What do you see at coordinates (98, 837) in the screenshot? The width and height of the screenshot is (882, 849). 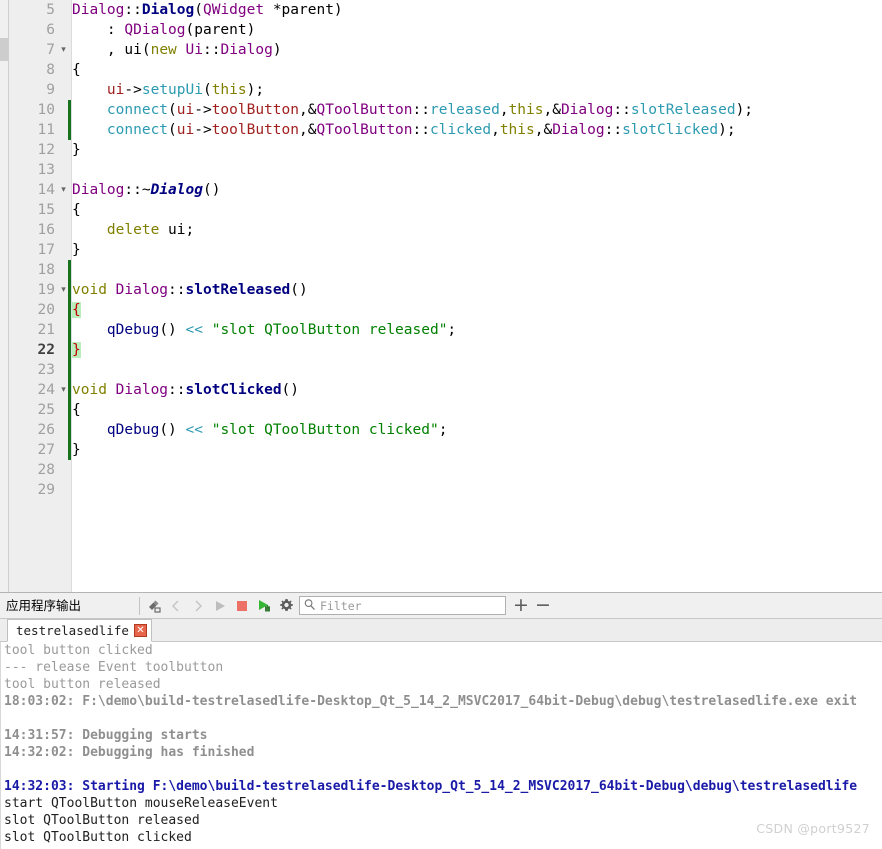 I see `console-line: slot QToolButton clicked` at bounding box center [98, 837].